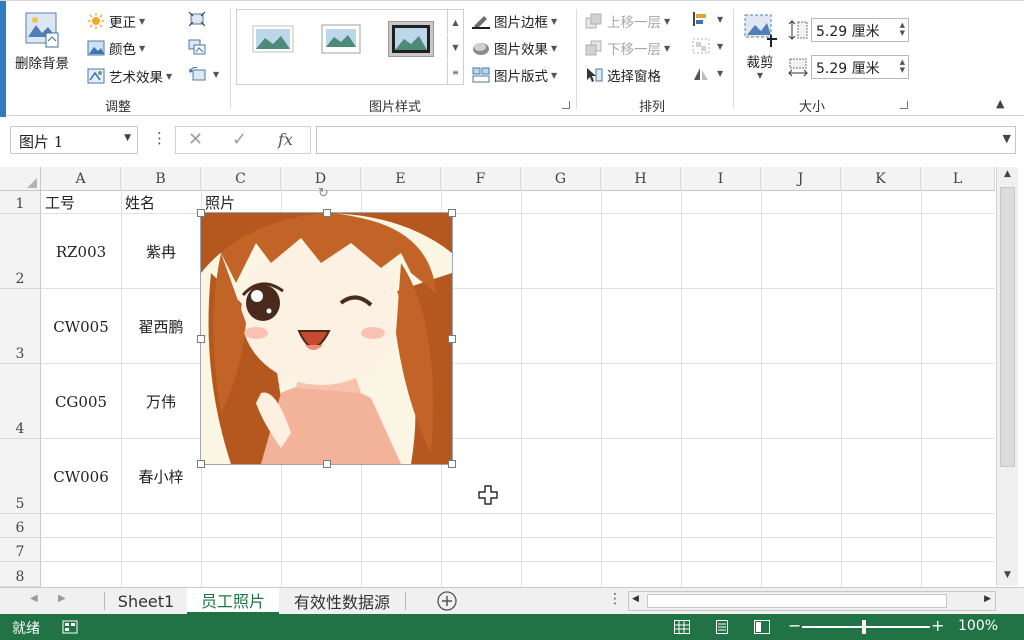 This screenshot has width=1024, height=640. Describe the element at coordinates (241, 202) in the screenshot. I see `cell-c1: 照片` at that location.